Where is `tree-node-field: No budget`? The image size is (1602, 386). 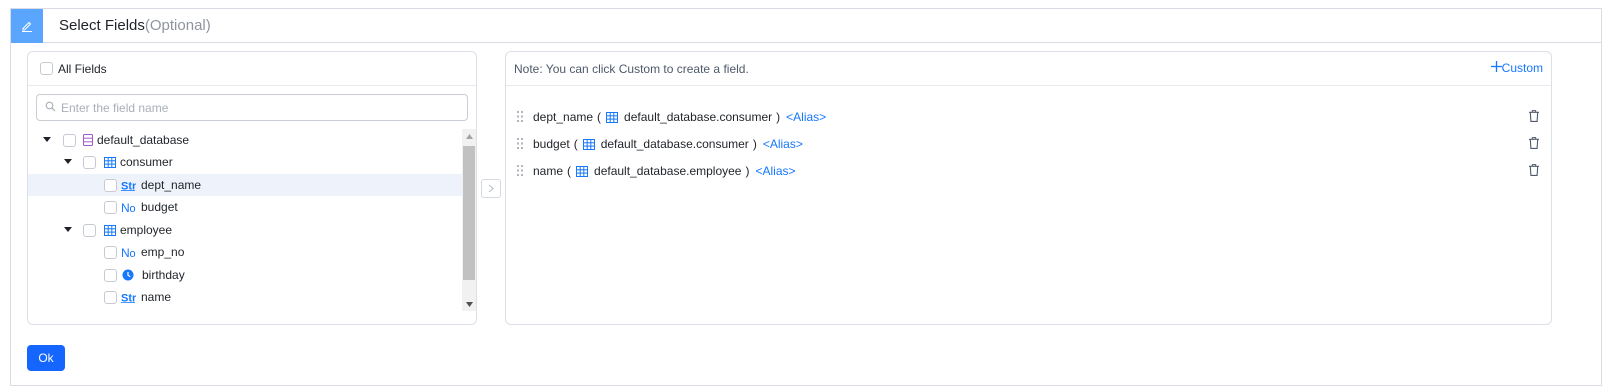 tree-node-field: No budget is located at coordinates (245, 207).